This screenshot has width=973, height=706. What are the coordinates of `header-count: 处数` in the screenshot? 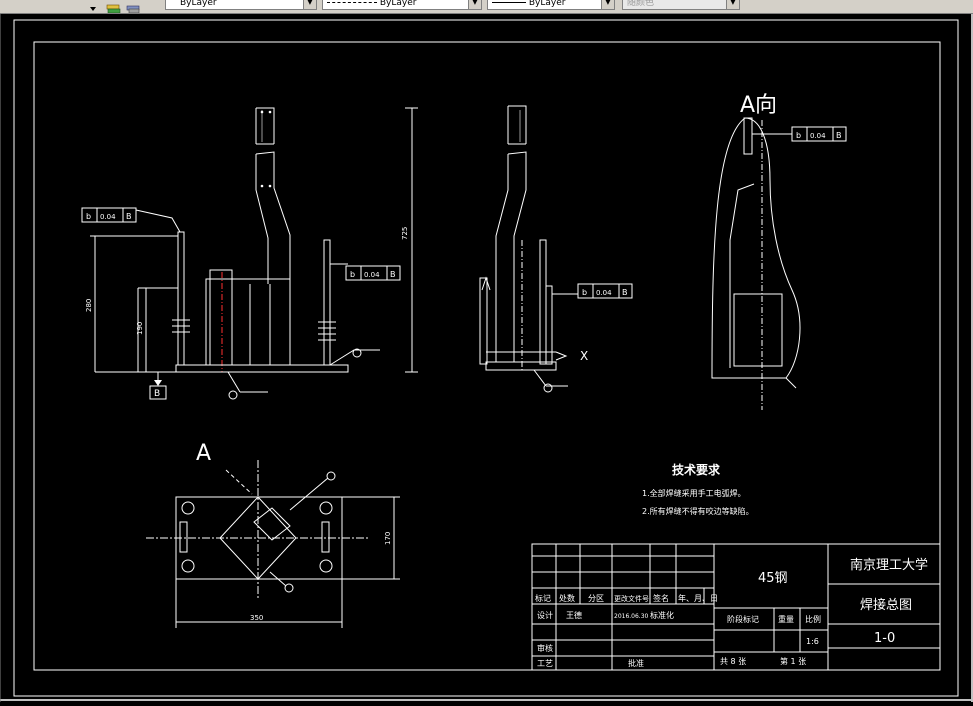 It's located at (567, 598).